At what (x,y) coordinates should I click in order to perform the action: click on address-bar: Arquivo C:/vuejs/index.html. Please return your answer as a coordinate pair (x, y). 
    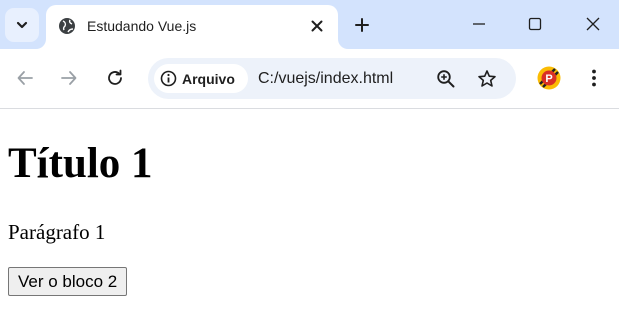
    Looking at the image, I should click on (332, 78).